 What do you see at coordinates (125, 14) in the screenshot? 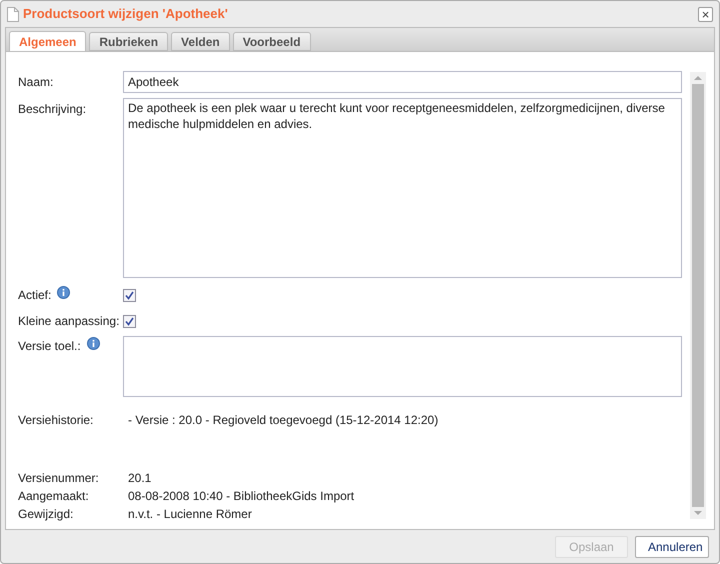
I see `window-title: Productsoort wijzigen 'Apotheek'` at bounding box center [125, 14].